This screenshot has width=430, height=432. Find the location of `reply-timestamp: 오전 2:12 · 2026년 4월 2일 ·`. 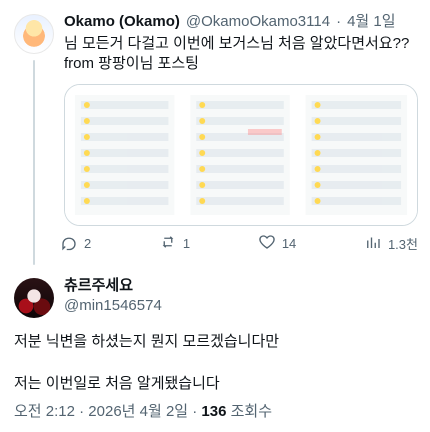

reply-timestamp: 오전 2:12 · 2026년 4월 2일 · is located at coordinates (107, 411).